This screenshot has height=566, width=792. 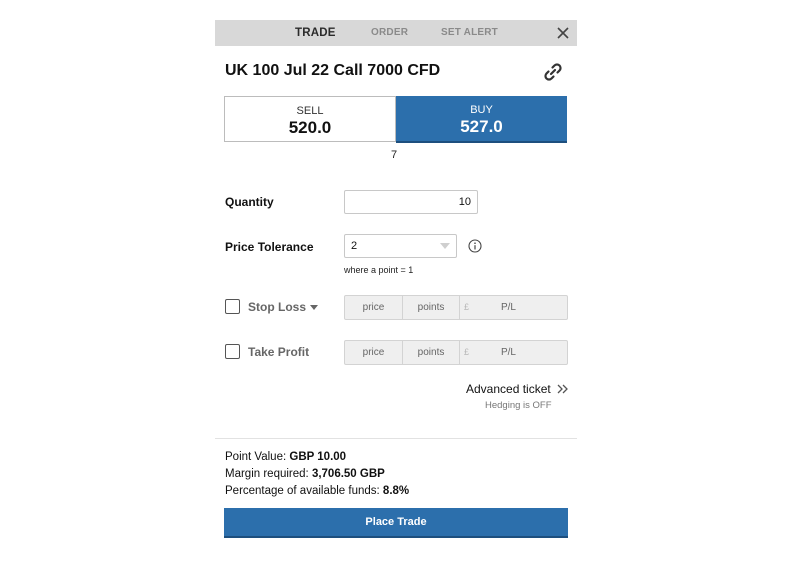 I want to click on sell-label: SELL, so click(x=310, y=111).